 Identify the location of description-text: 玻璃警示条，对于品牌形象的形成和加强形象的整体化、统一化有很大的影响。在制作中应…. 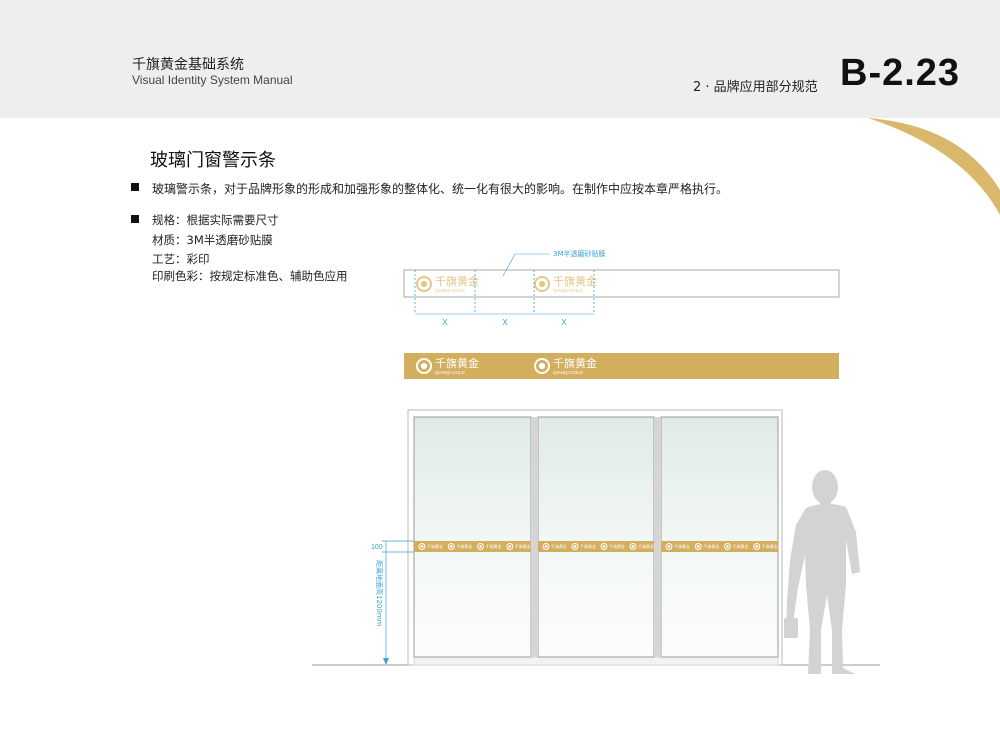
(440, 189).